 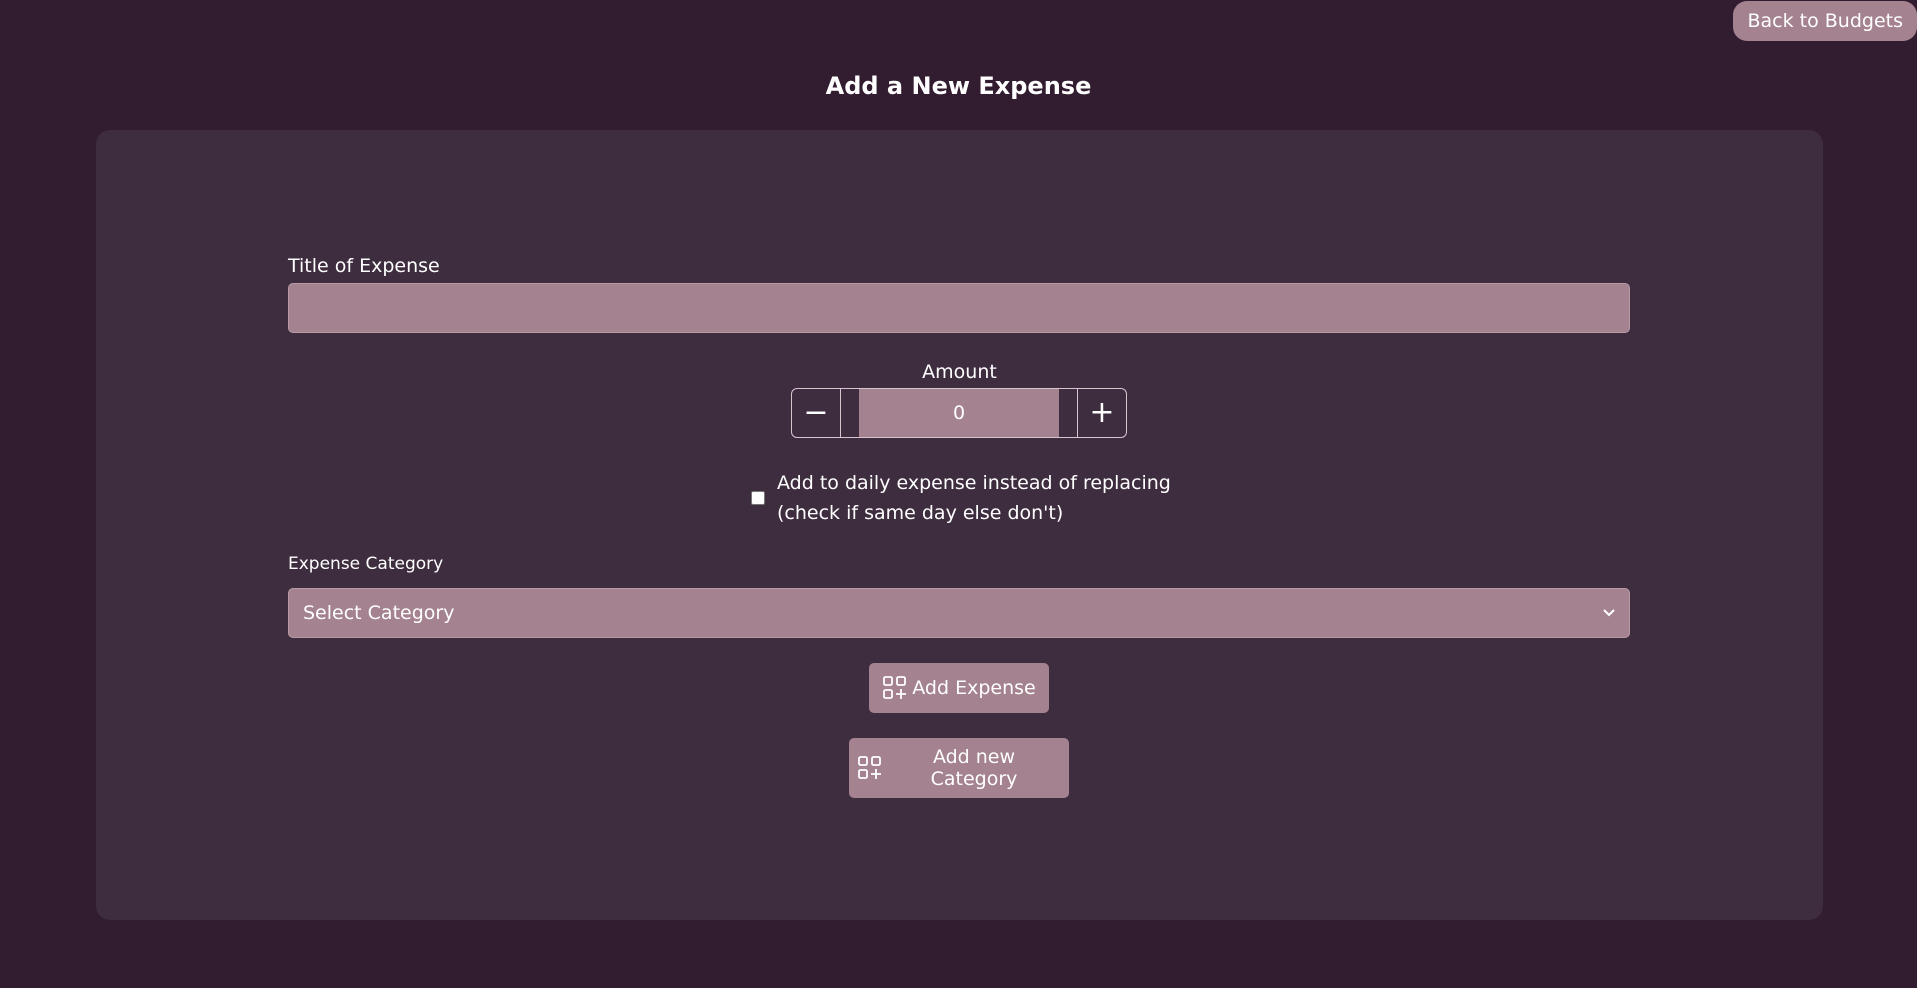 I want to click on daily-expense-text-line2: (check if same day else don't), so click(x=920, y=513).